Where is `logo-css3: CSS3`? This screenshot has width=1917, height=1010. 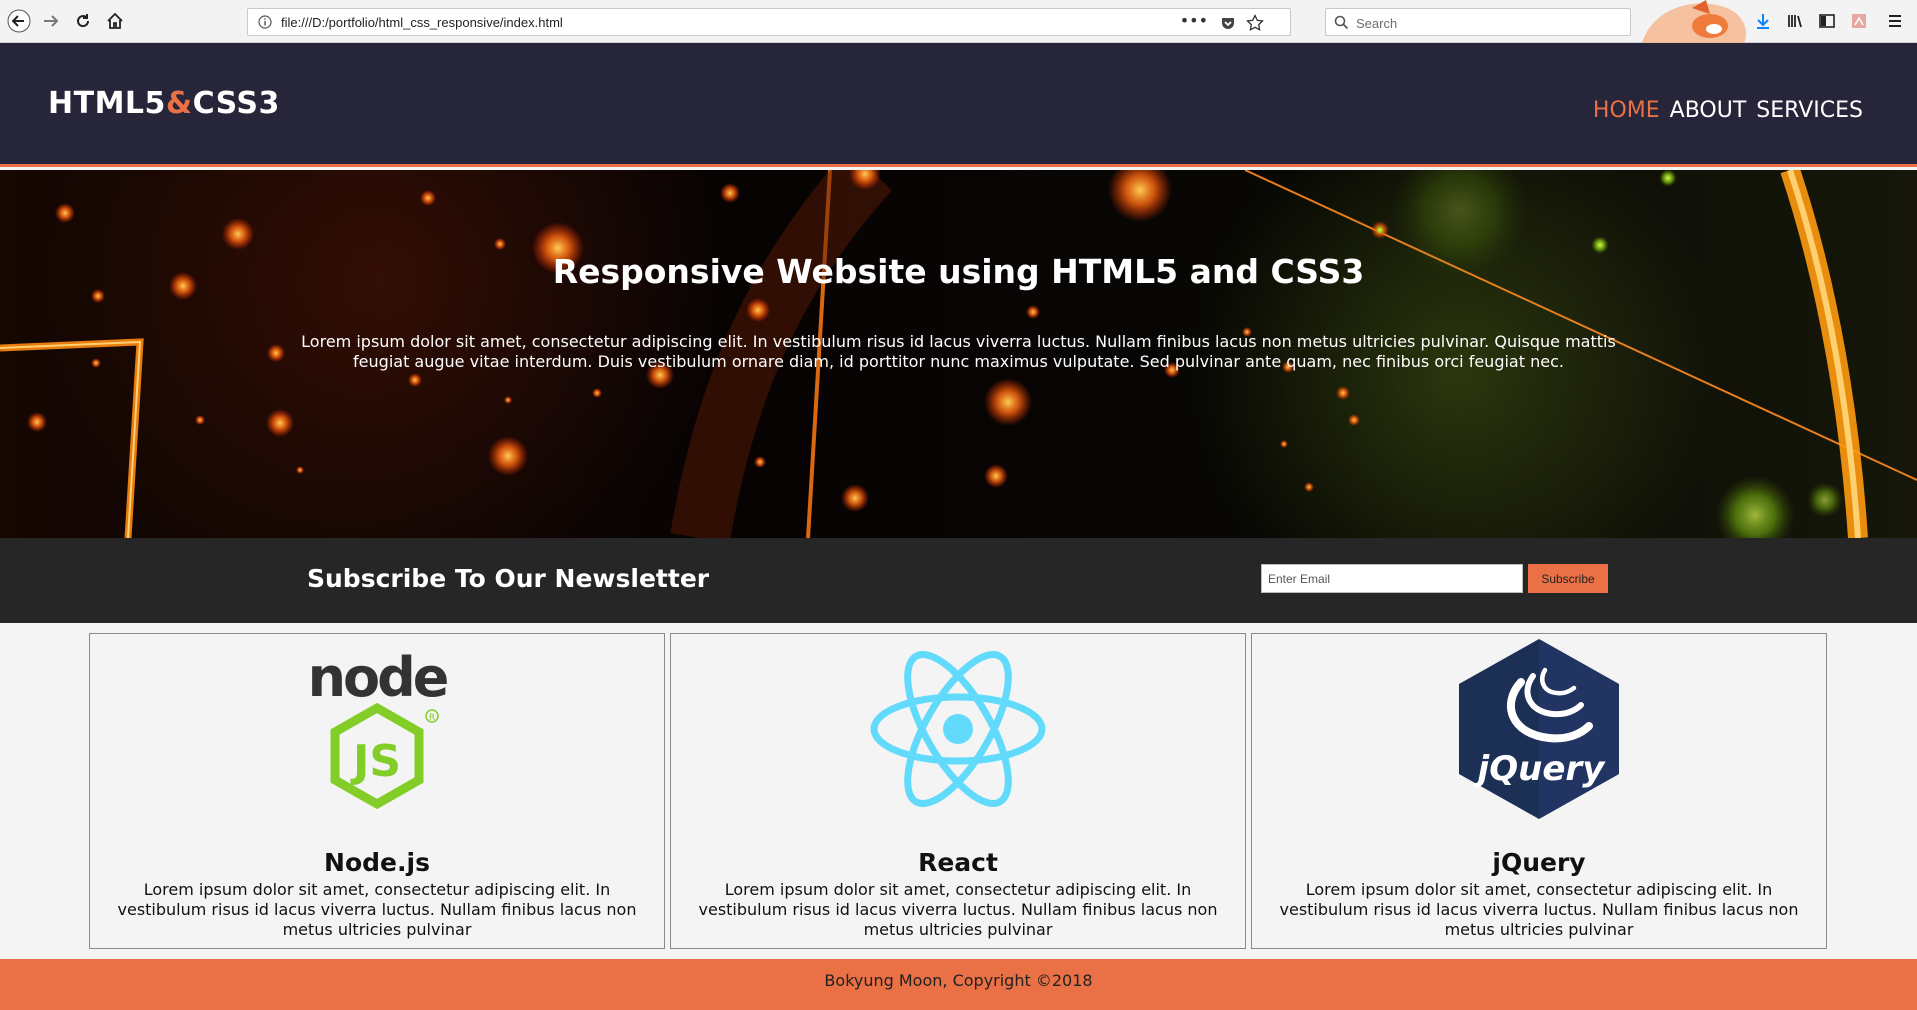
logo-css3: CSS3 is located at coordinates (236, 103).